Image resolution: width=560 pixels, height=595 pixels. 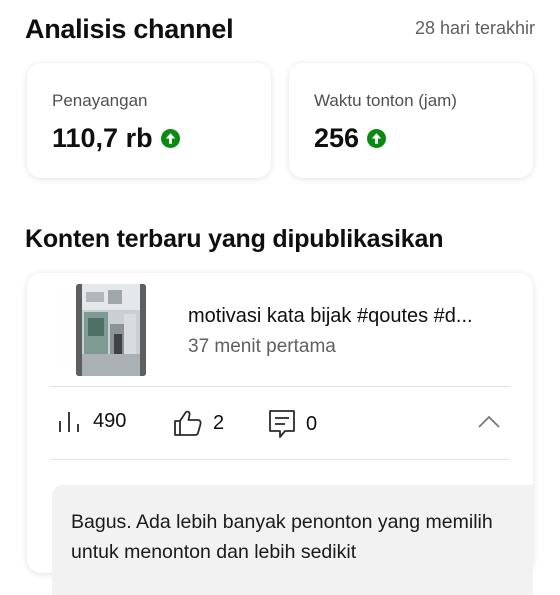 I want to click on comments-count: 0, so click(x=312, y=423).